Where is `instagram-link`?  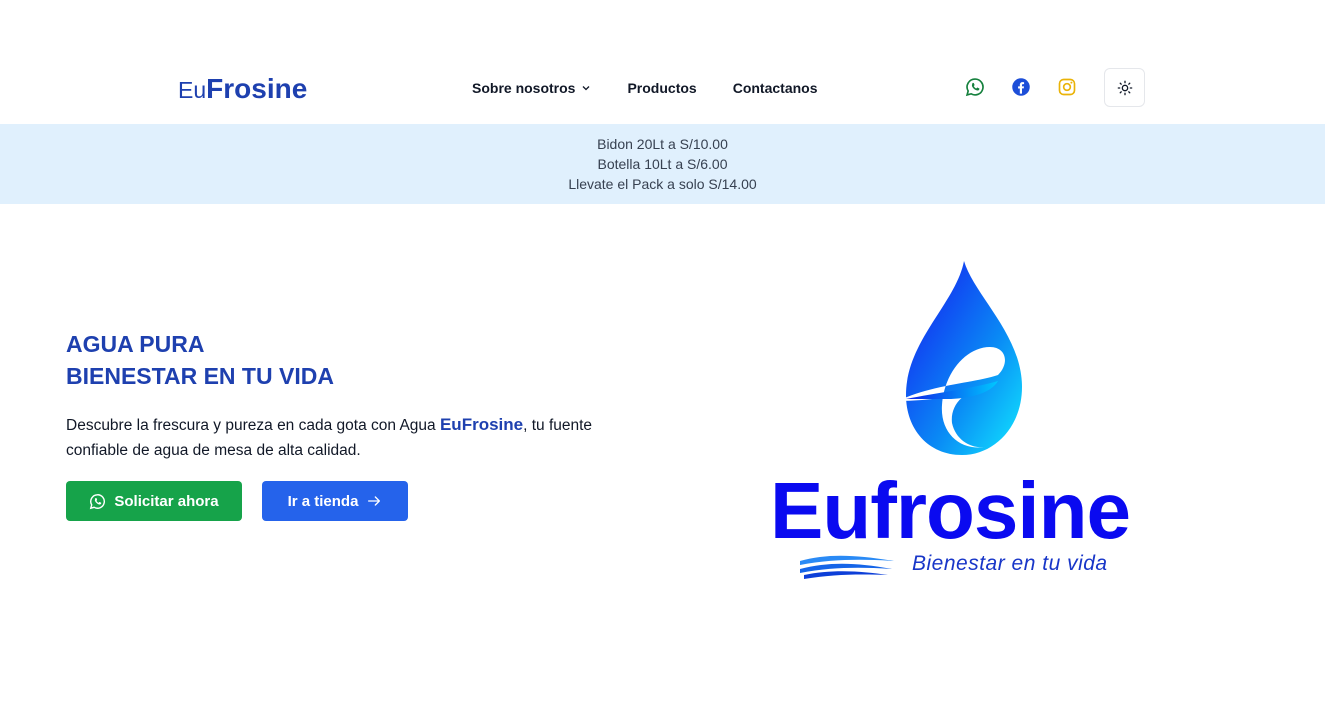
instagram-link is located at coordinates (1067, 87).